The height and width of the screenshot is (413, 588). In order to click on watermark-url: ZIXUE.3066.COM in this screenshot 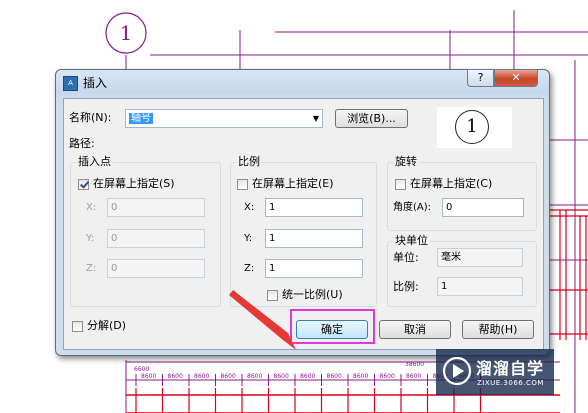, I will do `click(510, 383)`.